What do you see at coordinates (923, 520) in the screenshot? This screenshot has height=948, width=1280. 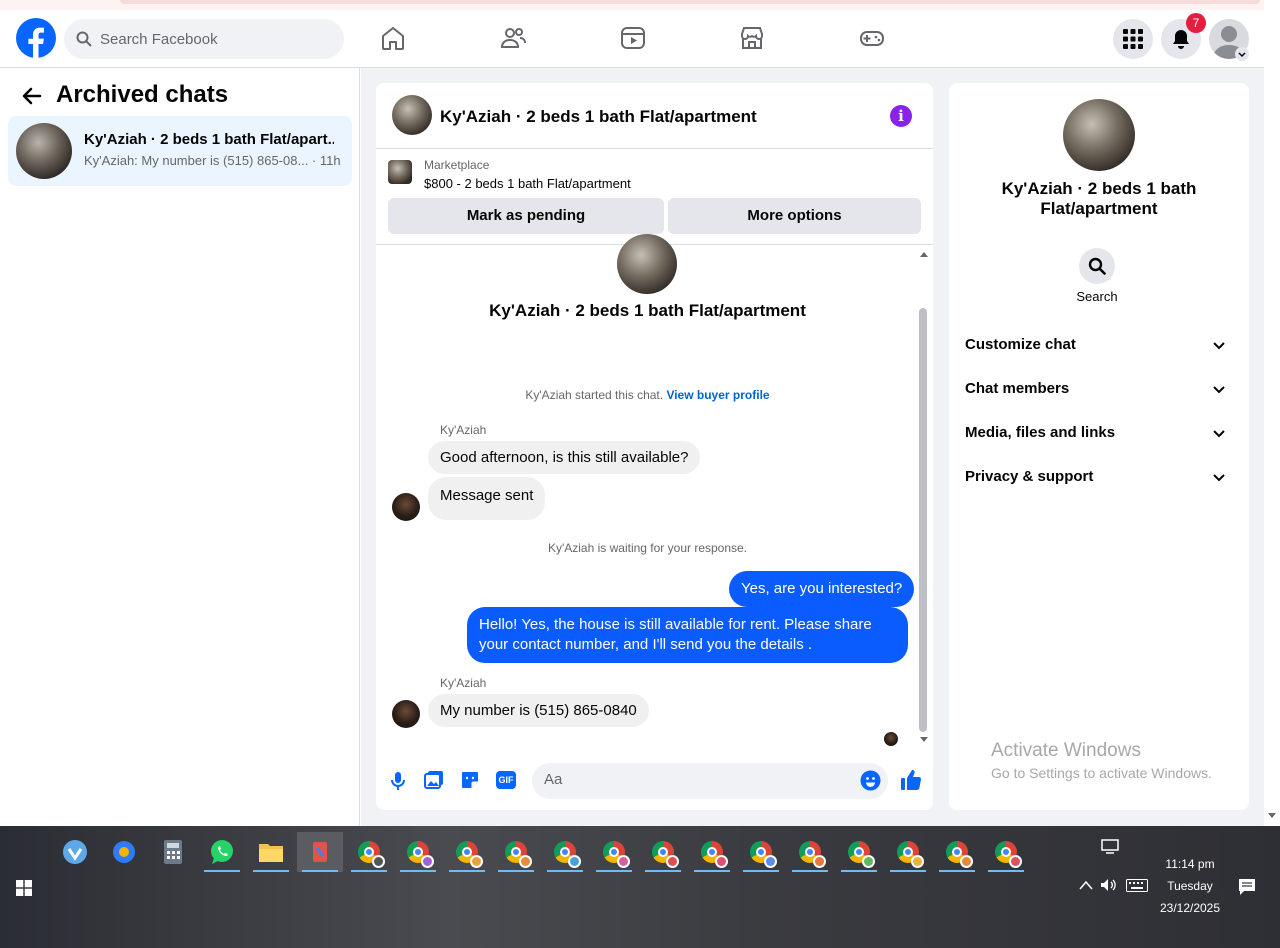 I see `scrollbar-thumb` at bounding box center [923, 520].